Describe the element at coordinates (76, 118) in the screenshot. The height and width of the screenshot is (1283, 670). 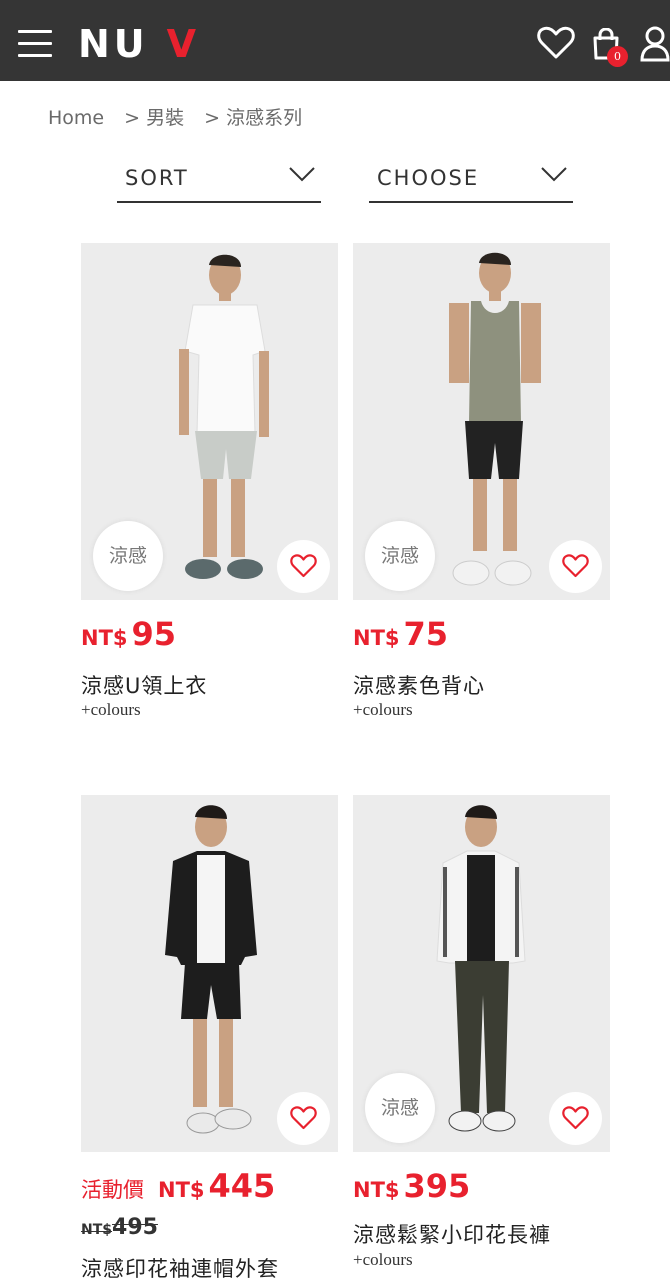
I see `breadcrumb-home: Home` at that location.